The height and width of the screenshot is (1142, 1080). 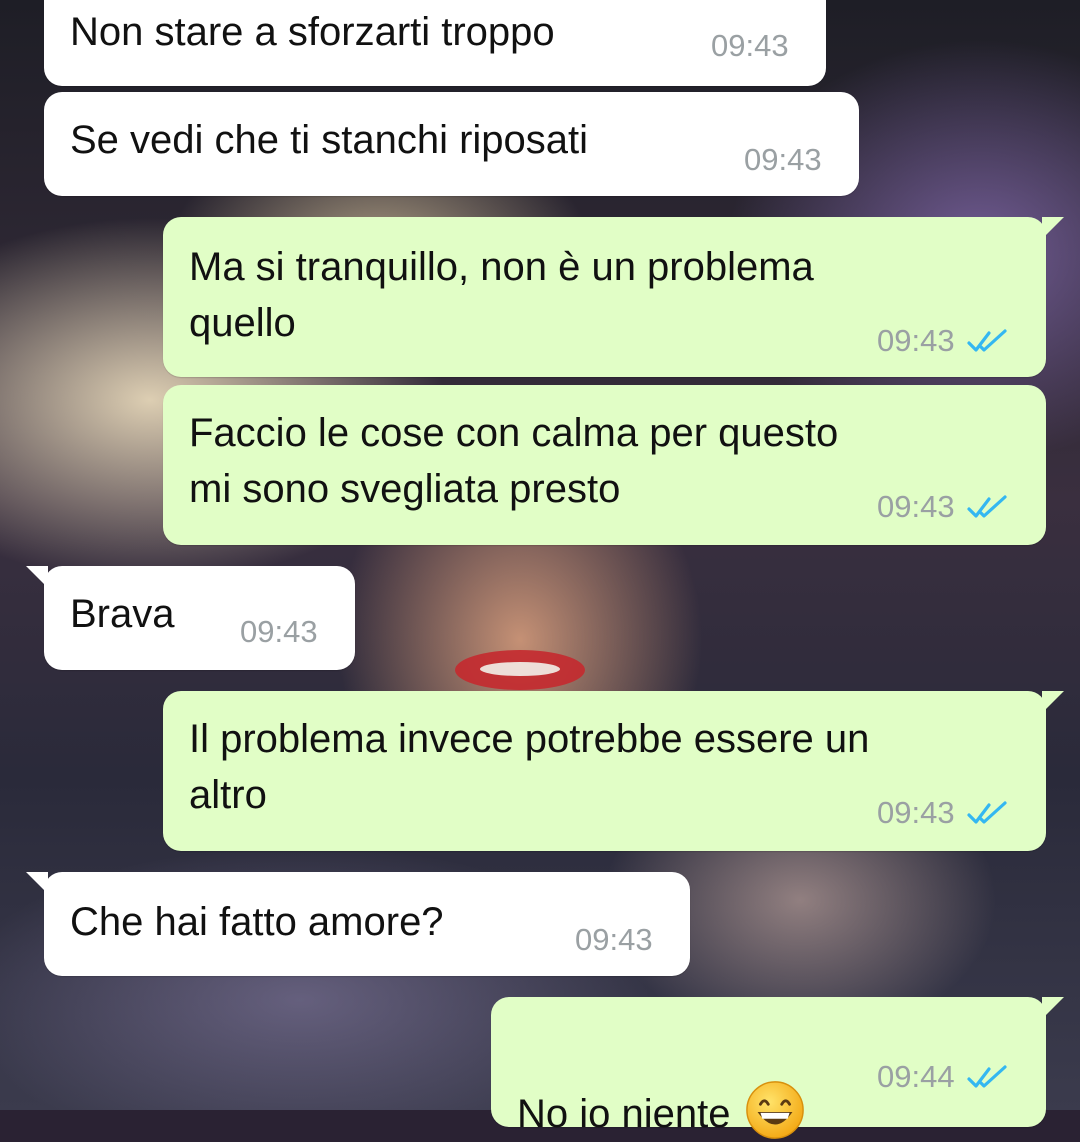 I want to click on message-text-content: No io niente, so click(x=624, y=1114).